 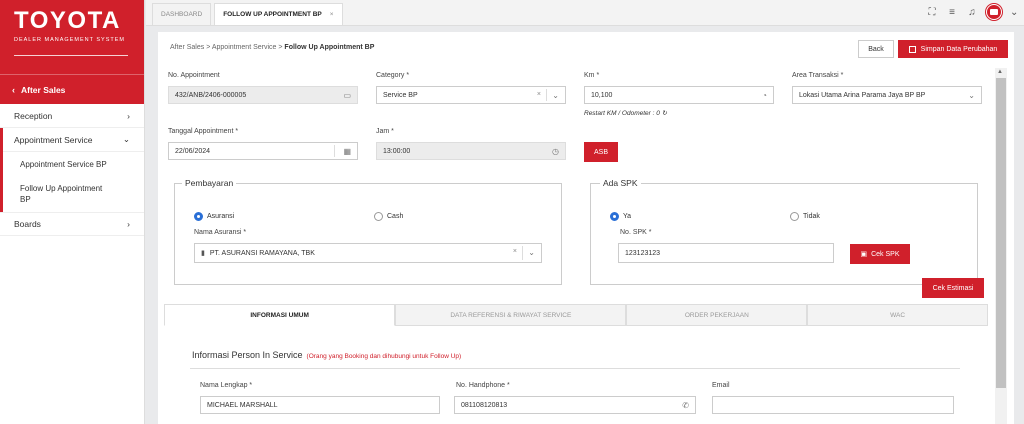 I want to click on building-icon: ▮, so click(x=203, y=253).